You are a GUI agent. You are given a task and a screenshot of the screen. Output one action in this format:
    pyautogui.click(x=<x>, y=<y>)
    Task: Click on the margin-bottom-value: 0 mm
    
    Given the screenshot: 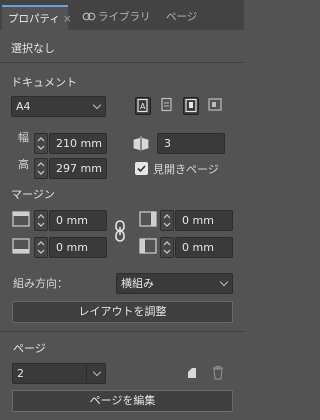 What is the action you would take?
    pyautogui.click(x=72, y=247)
    